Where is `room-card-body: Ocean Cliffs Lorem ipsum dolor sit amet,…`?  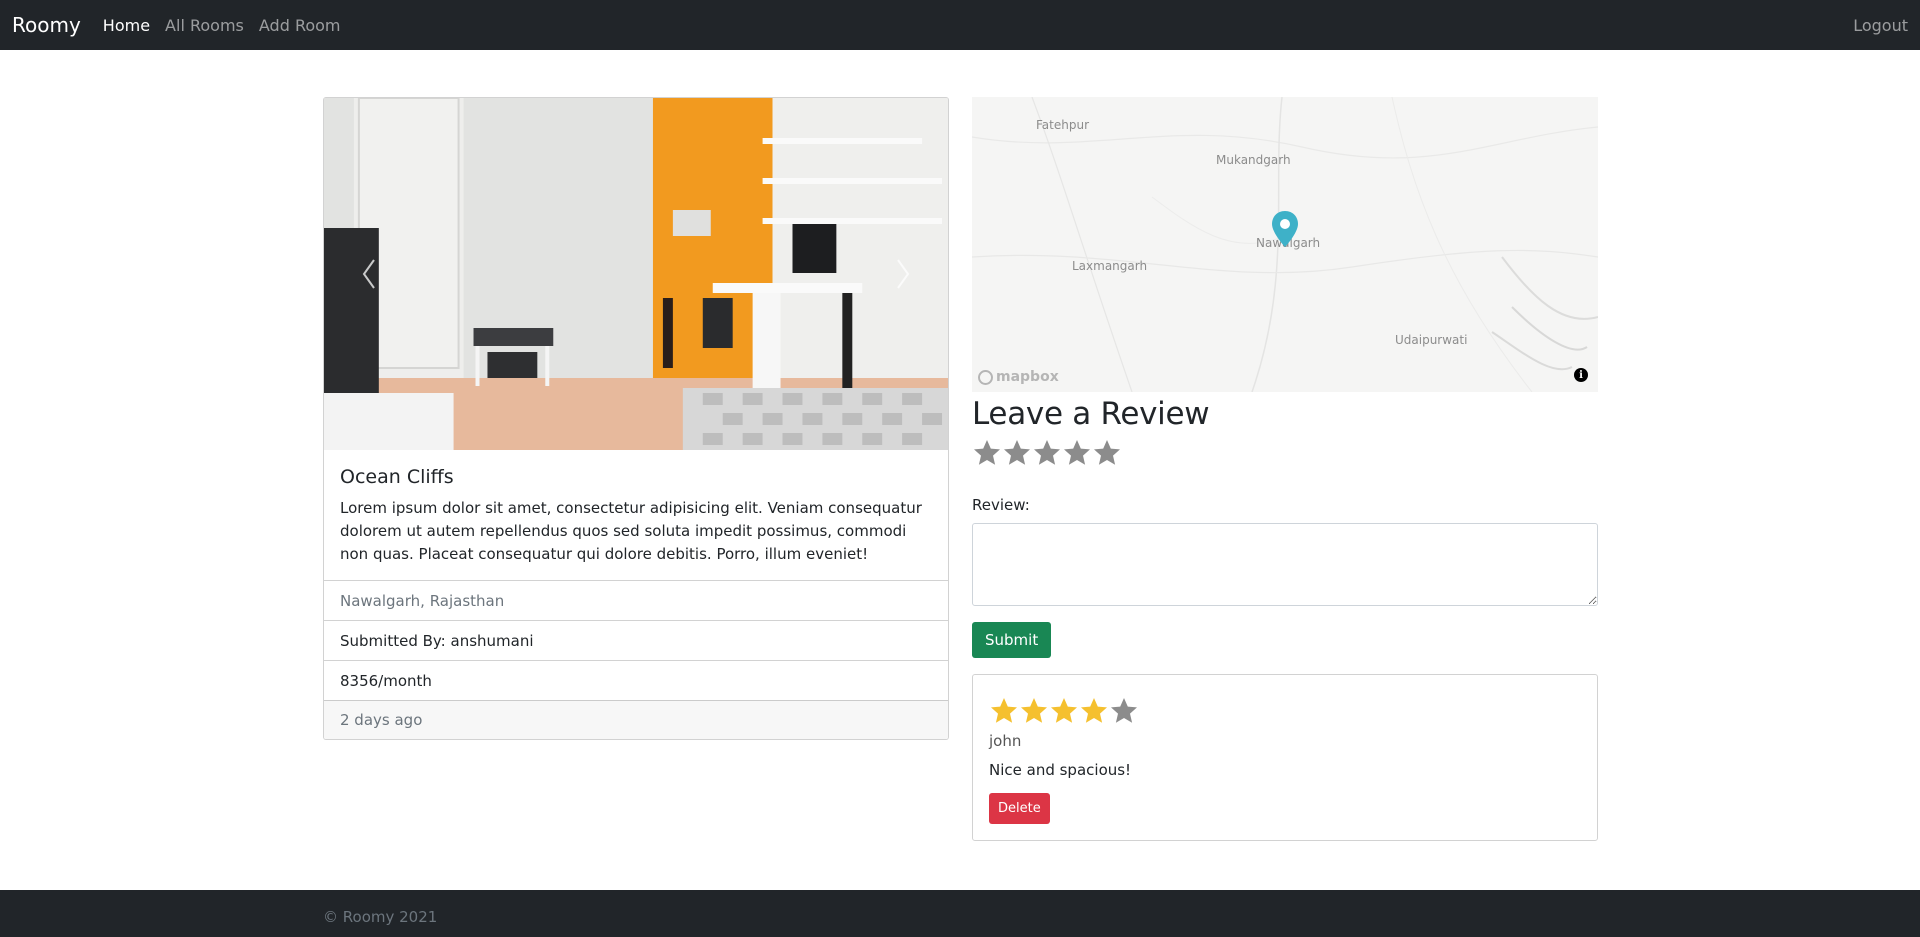 room-card-body: Ocean Cliffs Lorem ipsum dolor sit amet,… is located at coordinates (636, 515).